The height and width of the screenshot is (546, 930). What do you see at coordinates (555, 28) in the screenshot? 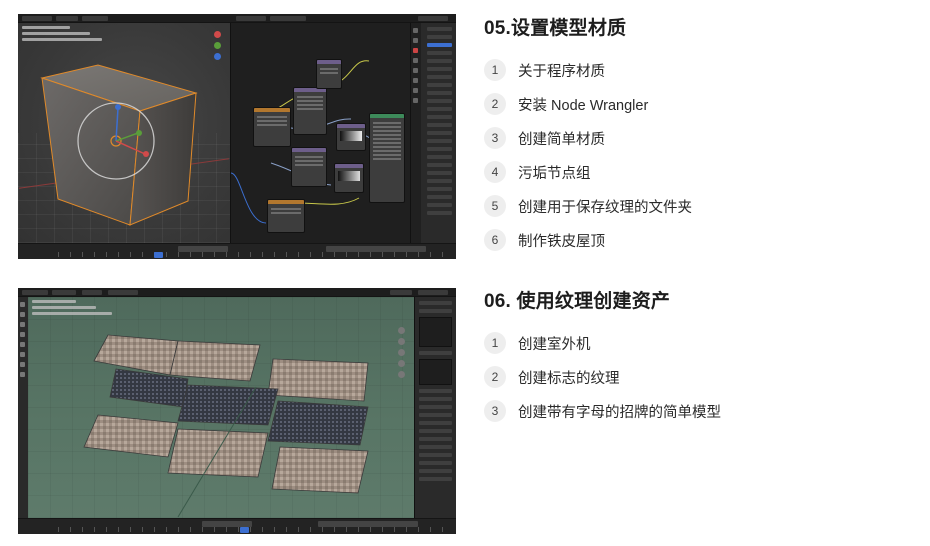
I see `section-title: 05.设置模型材质` at bounding box center [555, 28].